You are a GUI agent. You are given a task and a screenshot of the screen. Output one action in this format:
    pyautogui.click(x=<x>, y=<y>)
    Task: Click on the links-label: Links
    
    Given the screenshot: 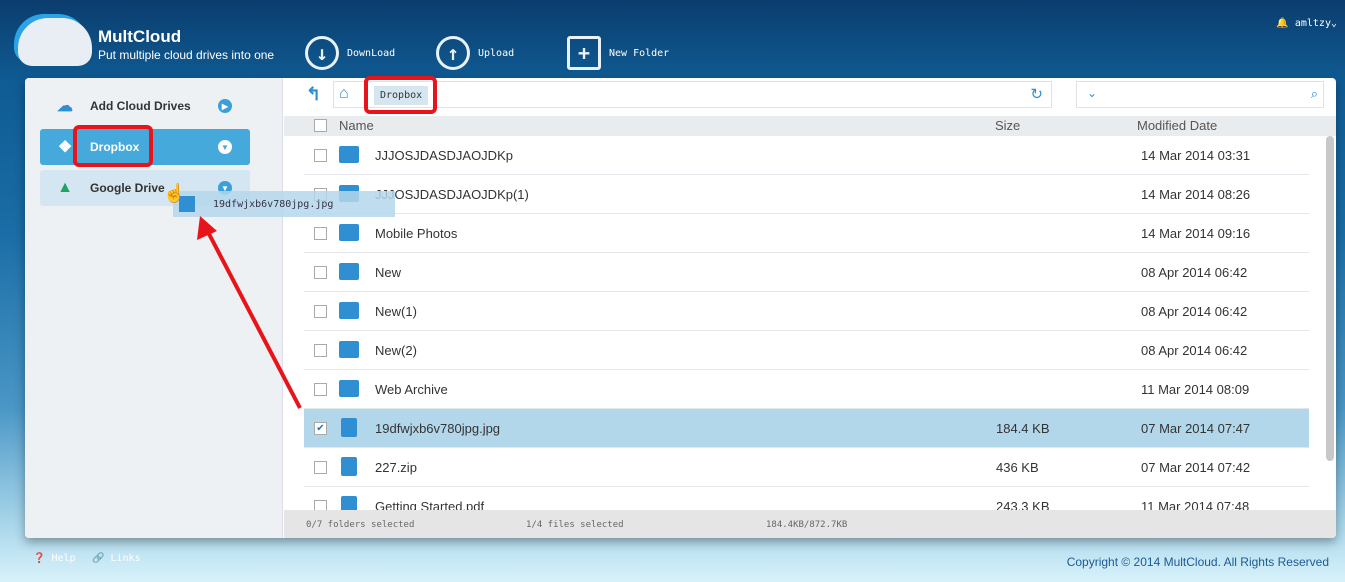 What is the action you would take?
    pyautogui.click(x=125, y=558)
    